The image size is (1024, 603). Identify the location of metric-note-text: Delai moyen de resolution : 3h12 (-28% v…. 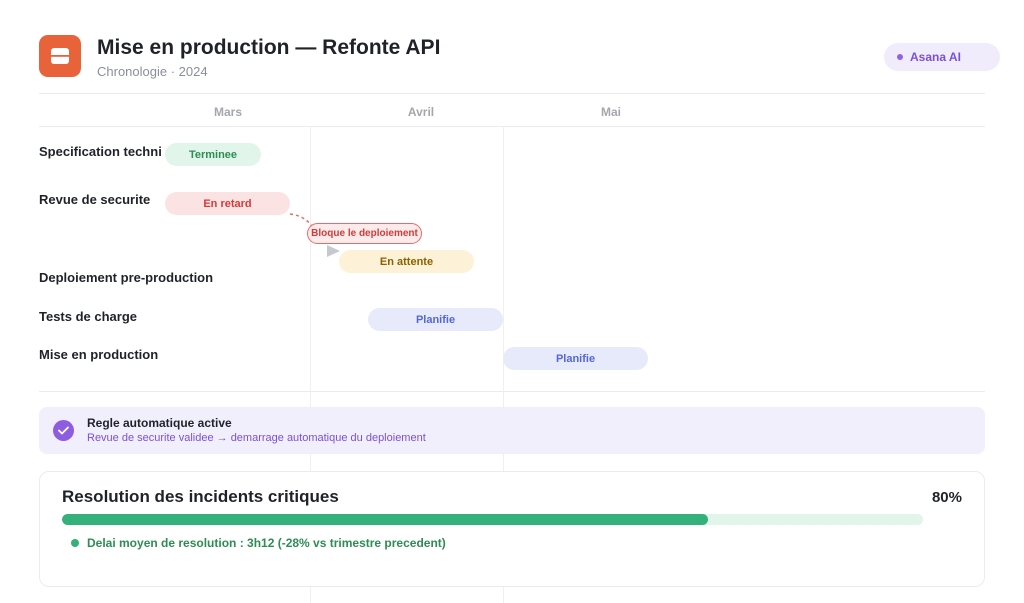
(266, 543).